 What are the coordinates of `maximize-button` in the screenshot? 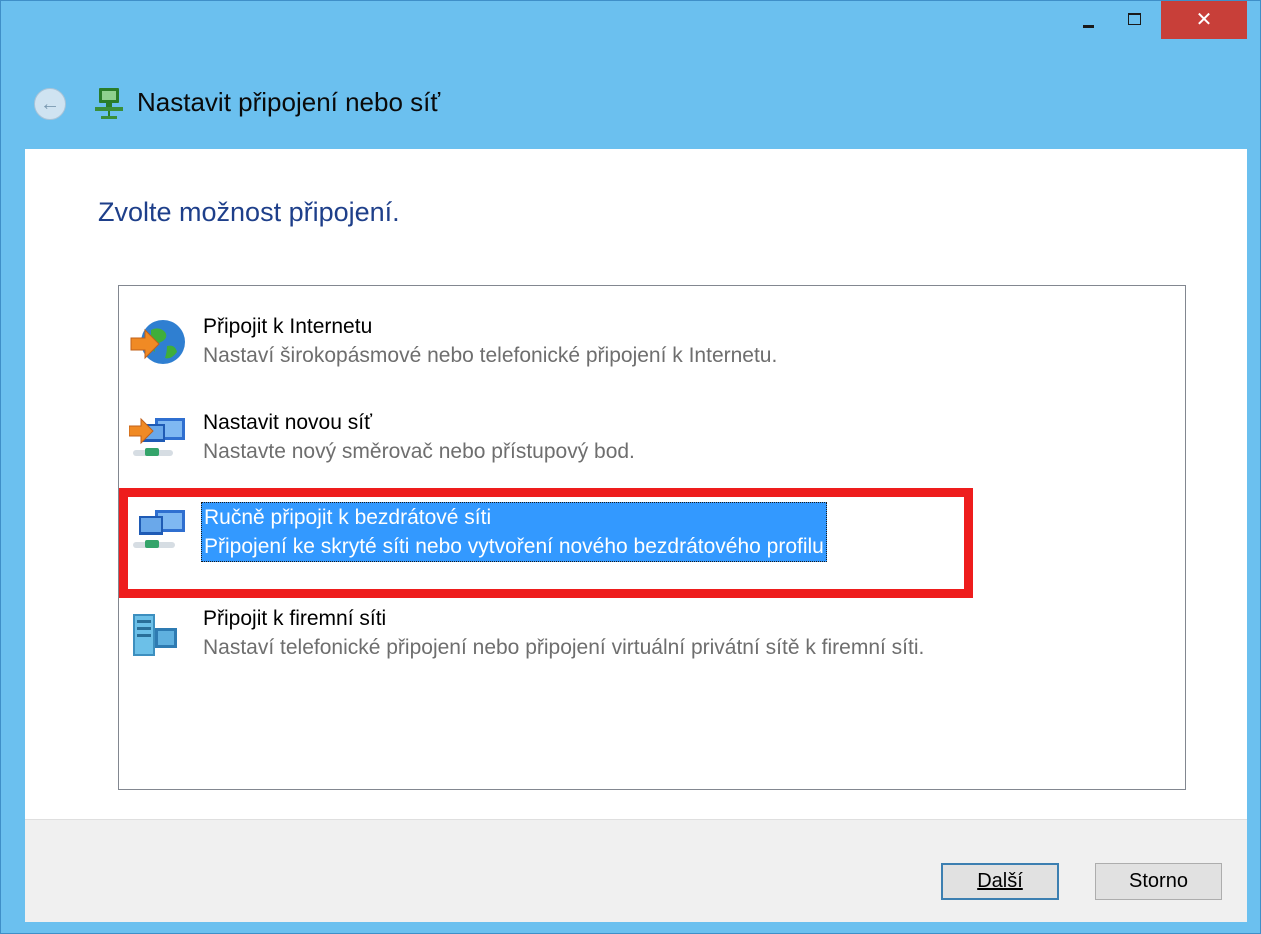 It's located at (1134, 19).